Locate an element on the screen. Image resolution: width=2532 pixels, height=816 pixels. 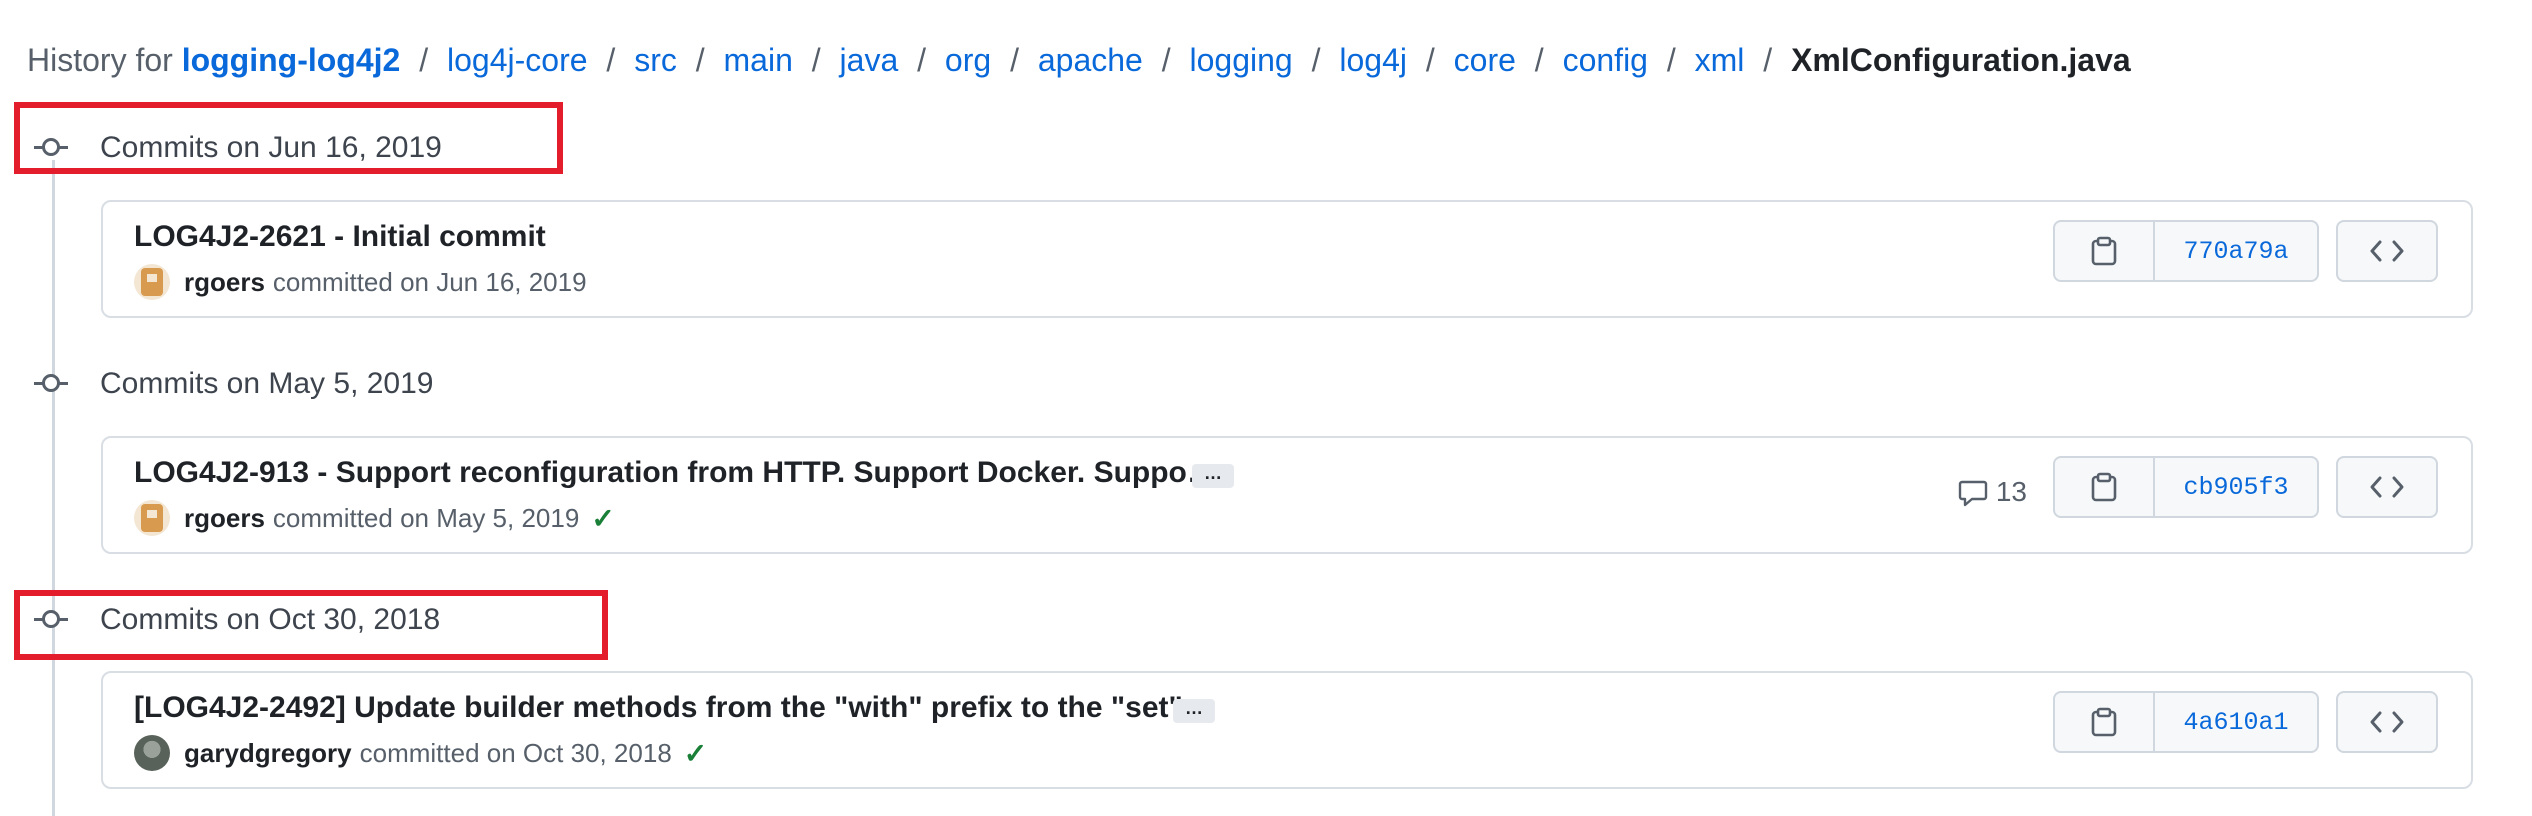
breadcrumb-item-config: config is located at coordinates (1605, 60).